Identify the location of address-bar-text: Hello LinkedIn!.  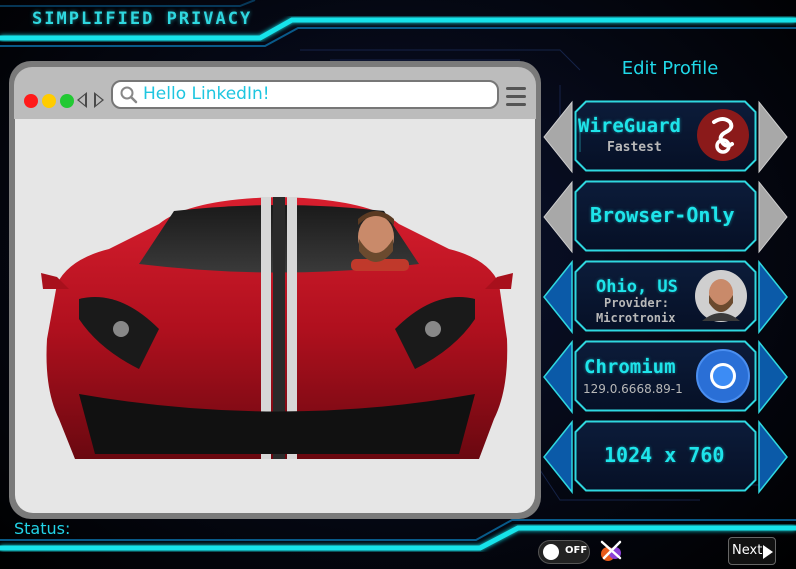
(206, 94).